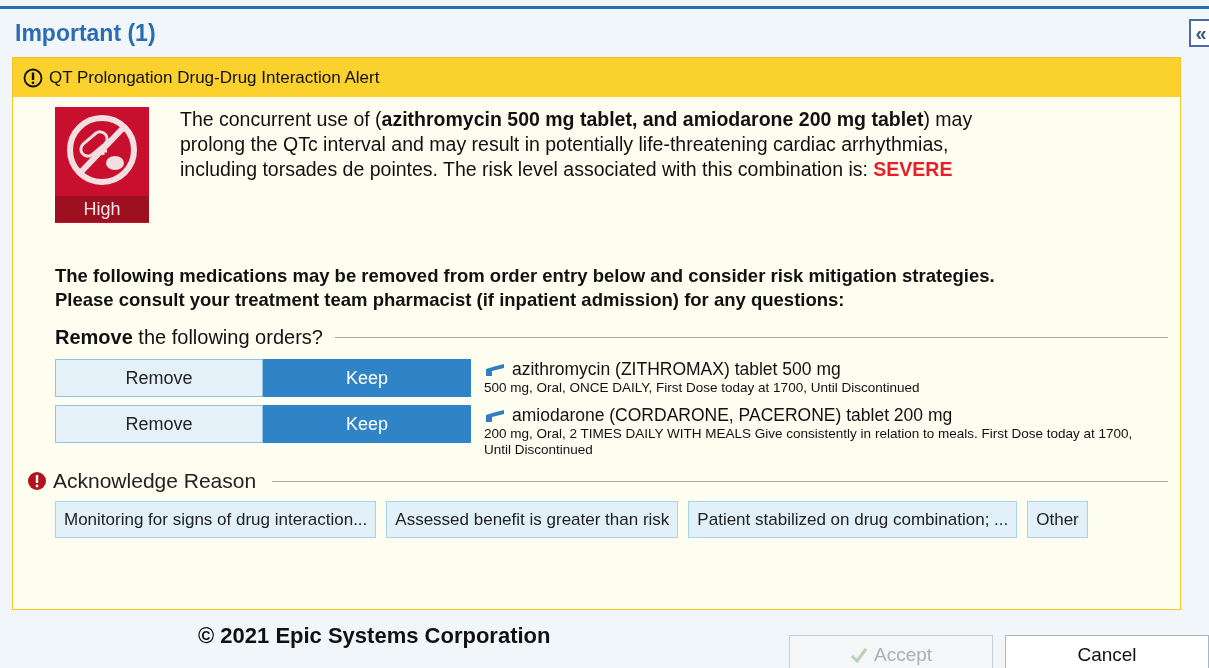 The width and height of the screenshot is (1209, 668). What do you see at coordinates (858, 655) in the screenshot?
I see `checkmark-icon` at bounding box center [858, 655].